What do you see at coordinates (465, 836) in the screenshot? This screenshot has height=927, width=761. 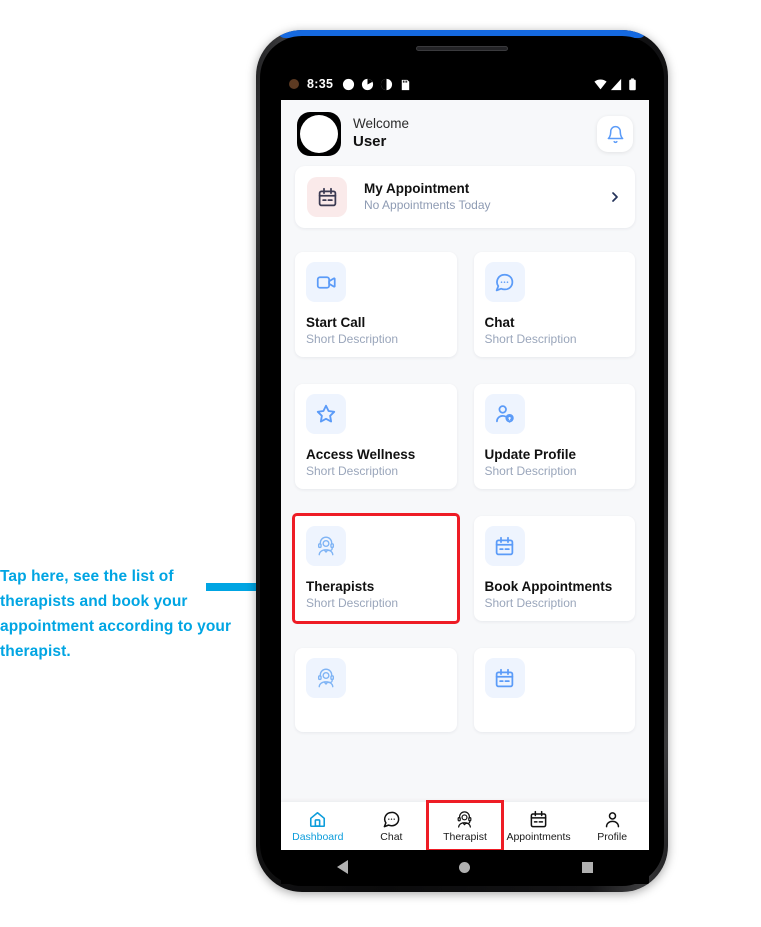 I see `nav-label: Therapist` at bounding box center [465, 836].